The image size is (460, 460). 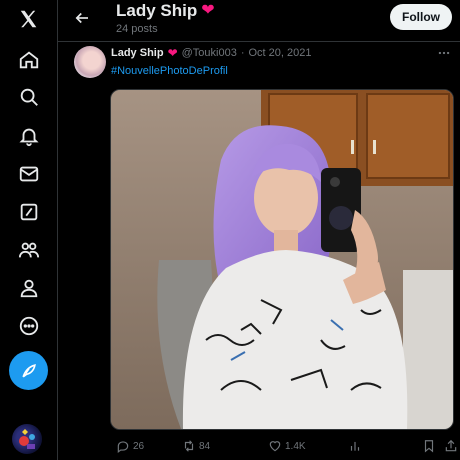 I want to click on like-button: 1.4K, so click(x=287, y=446).